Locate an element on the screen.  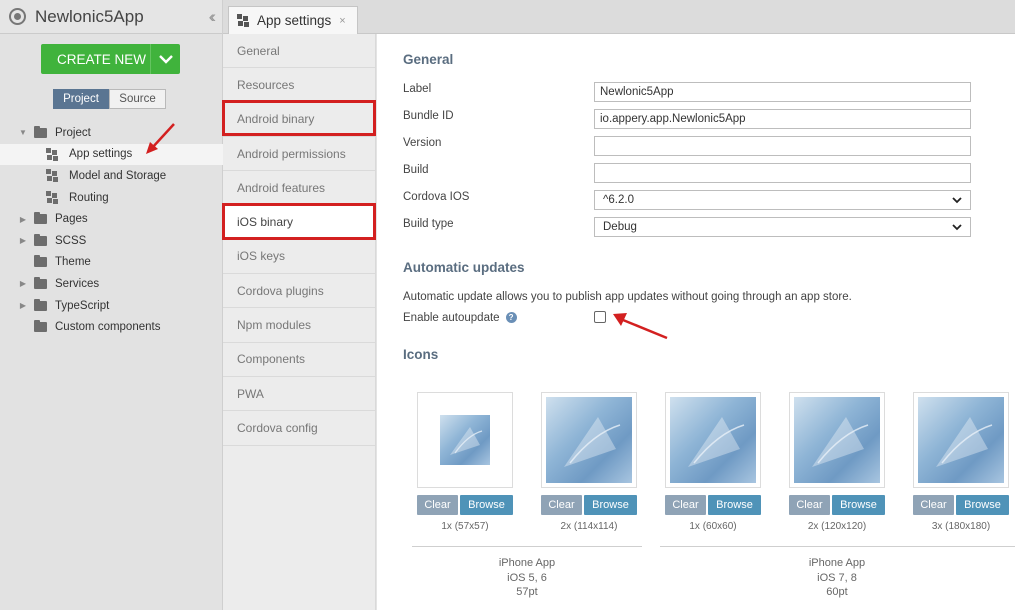
tree-item-theme: Theme is located at coordinates (111, 263).